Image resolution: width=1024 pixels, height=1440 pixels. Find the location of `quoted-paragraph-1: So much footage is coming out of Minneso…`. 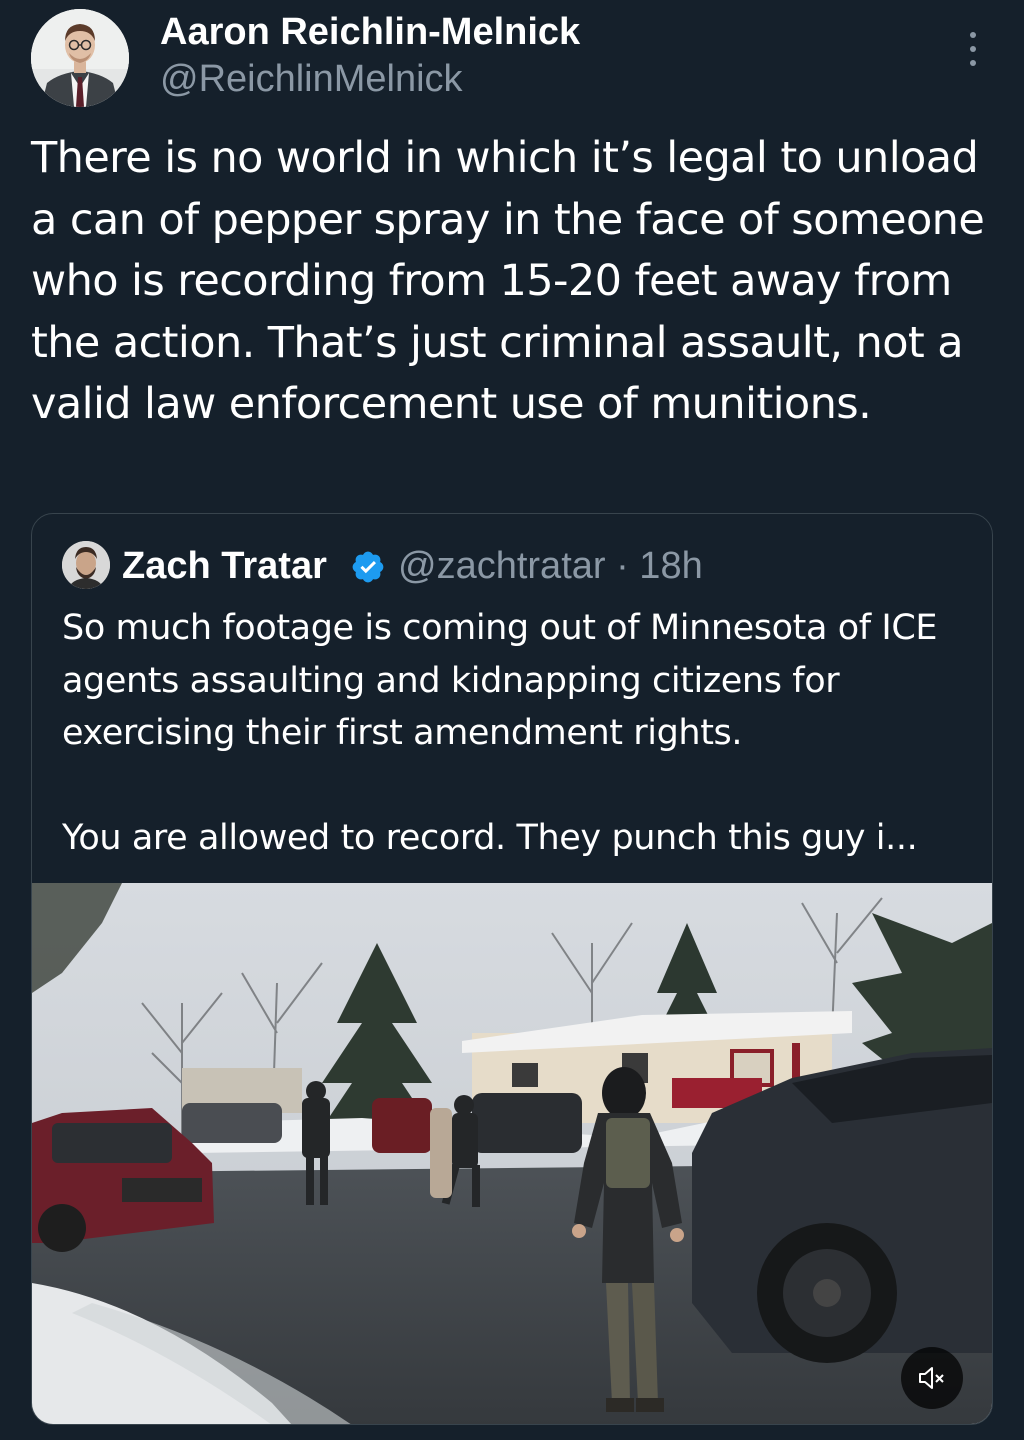

quoted-paragraph-1: So much footage is coming out of Minneso… is located at coordinates (500, 680).